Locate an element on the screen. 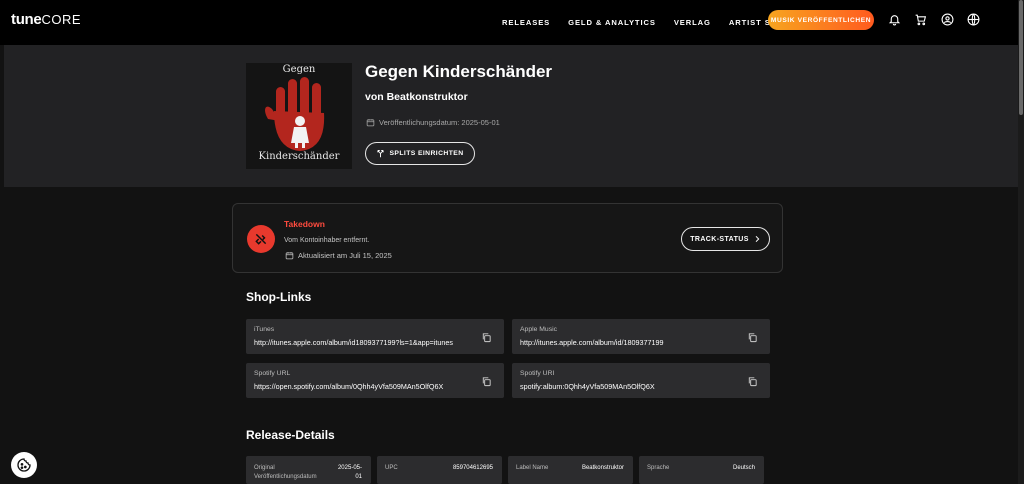 The height and width of the screenshot is (484, 1024). page-scrollbar is located at coordinates (1021, 242).